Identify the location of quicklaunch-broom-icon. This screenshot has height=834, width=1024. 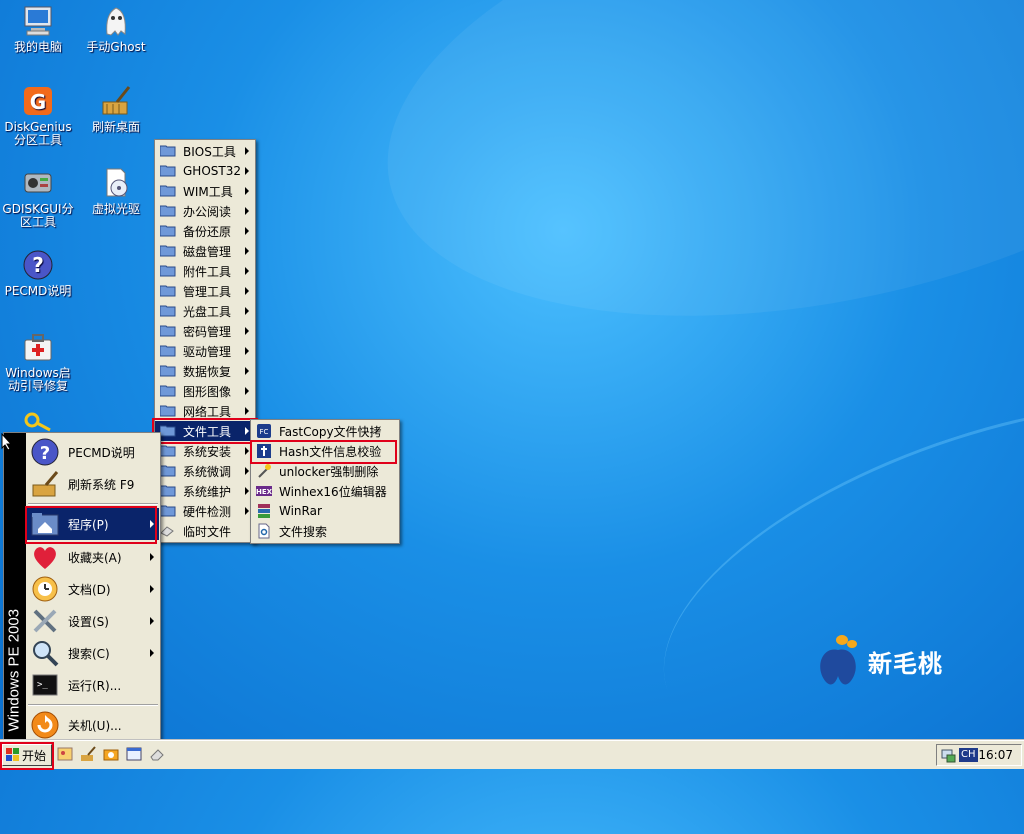
(88, 754).